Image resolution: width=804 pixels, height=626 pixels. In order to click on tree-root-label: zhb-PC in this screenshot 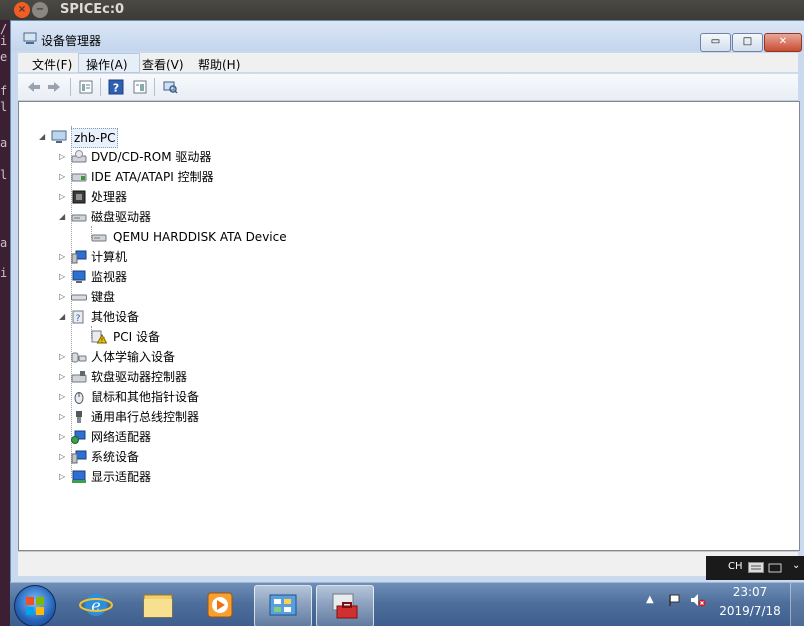, I will do `click(95, 138)`.